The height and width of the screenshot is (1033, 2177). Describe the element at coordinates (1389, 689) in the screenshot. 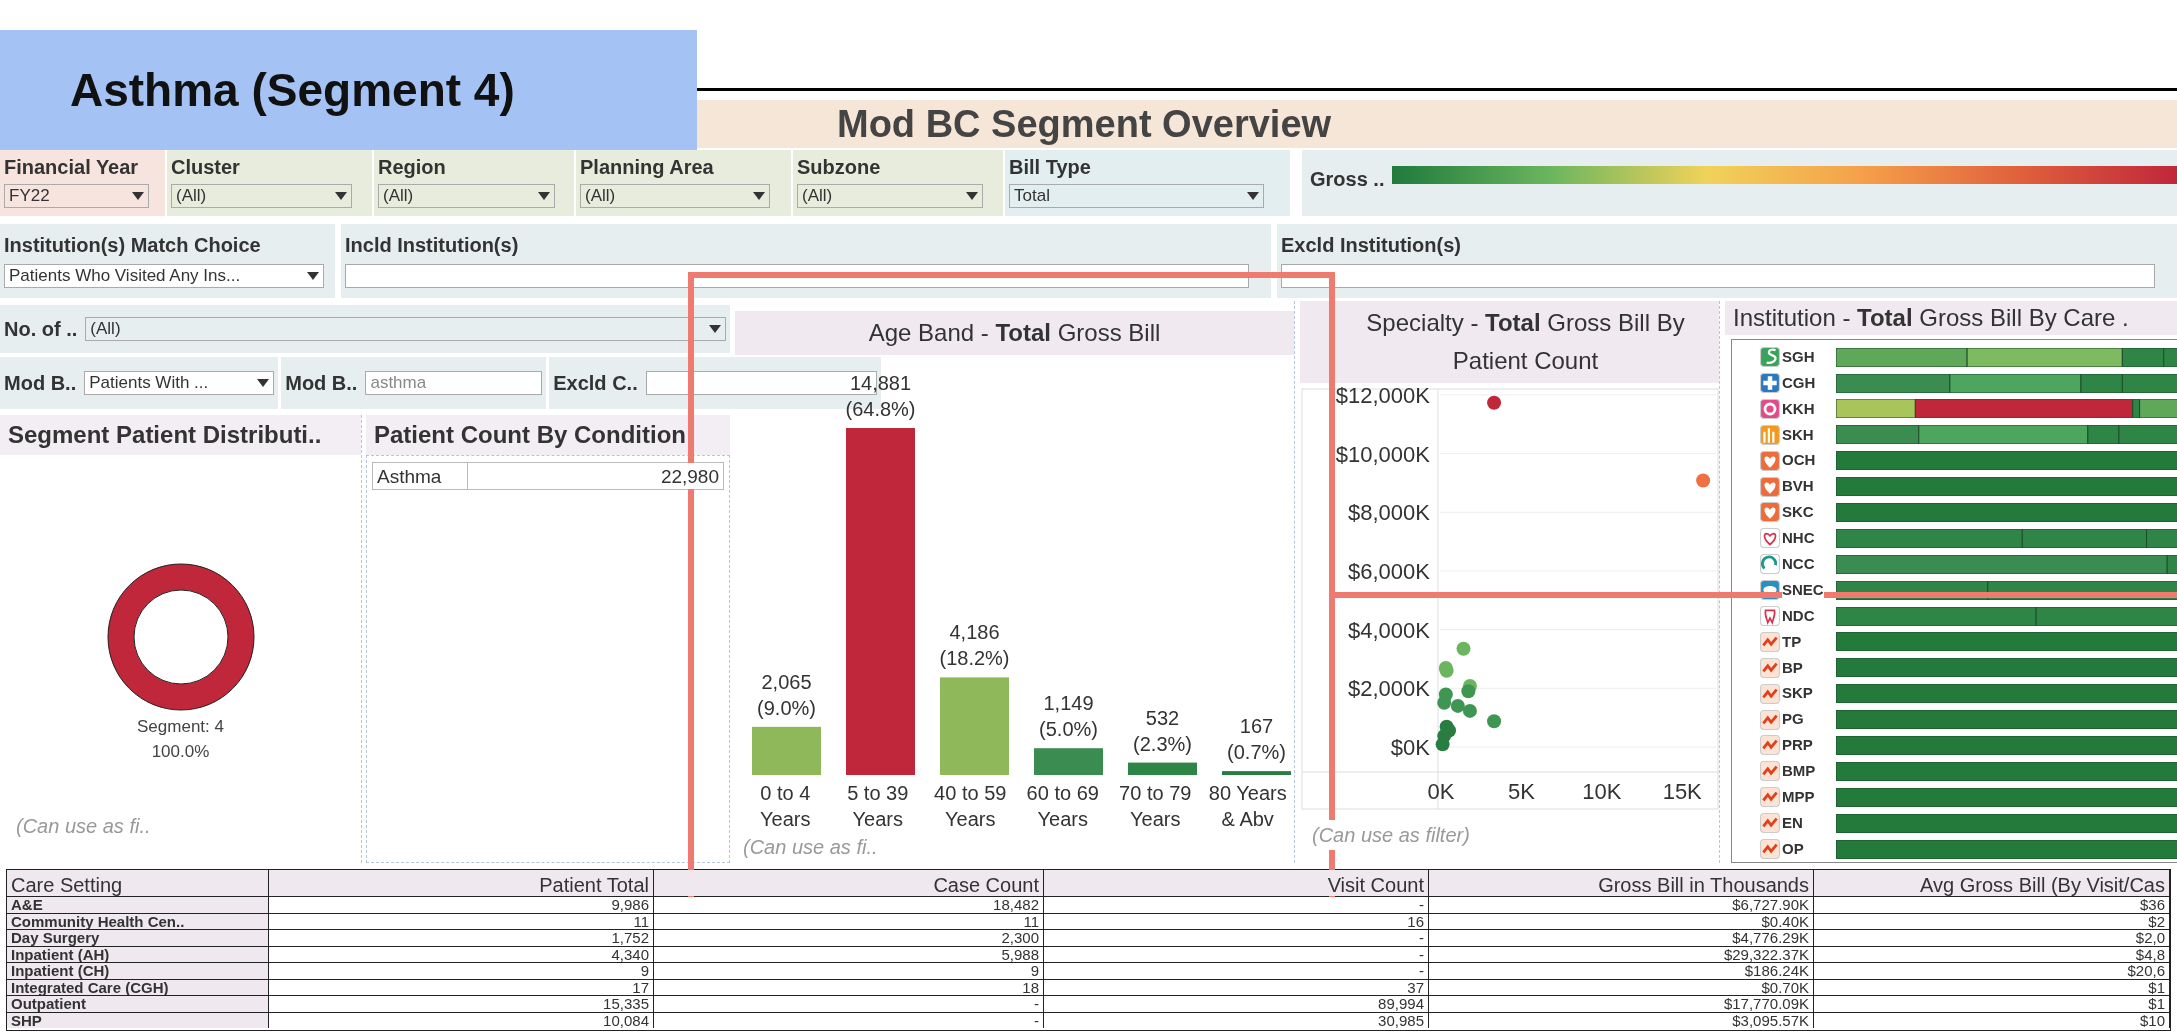

I see `tick-label: $2,000K` at that location.